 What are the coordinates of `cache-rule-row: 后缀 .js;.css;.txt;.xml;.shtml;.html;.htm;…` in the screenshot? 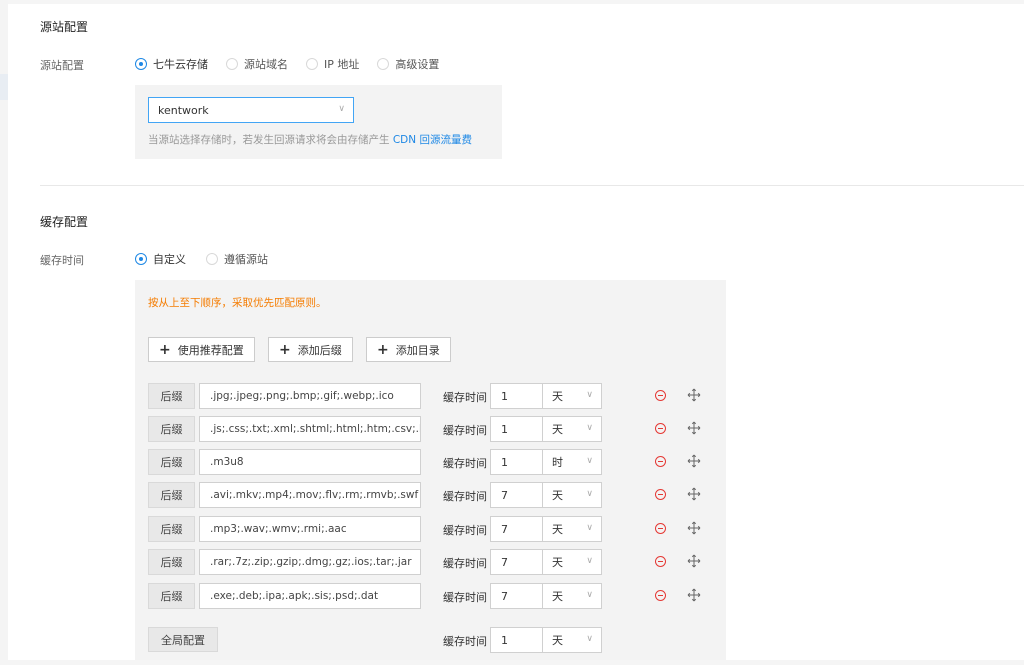 It's located at (428, 429).